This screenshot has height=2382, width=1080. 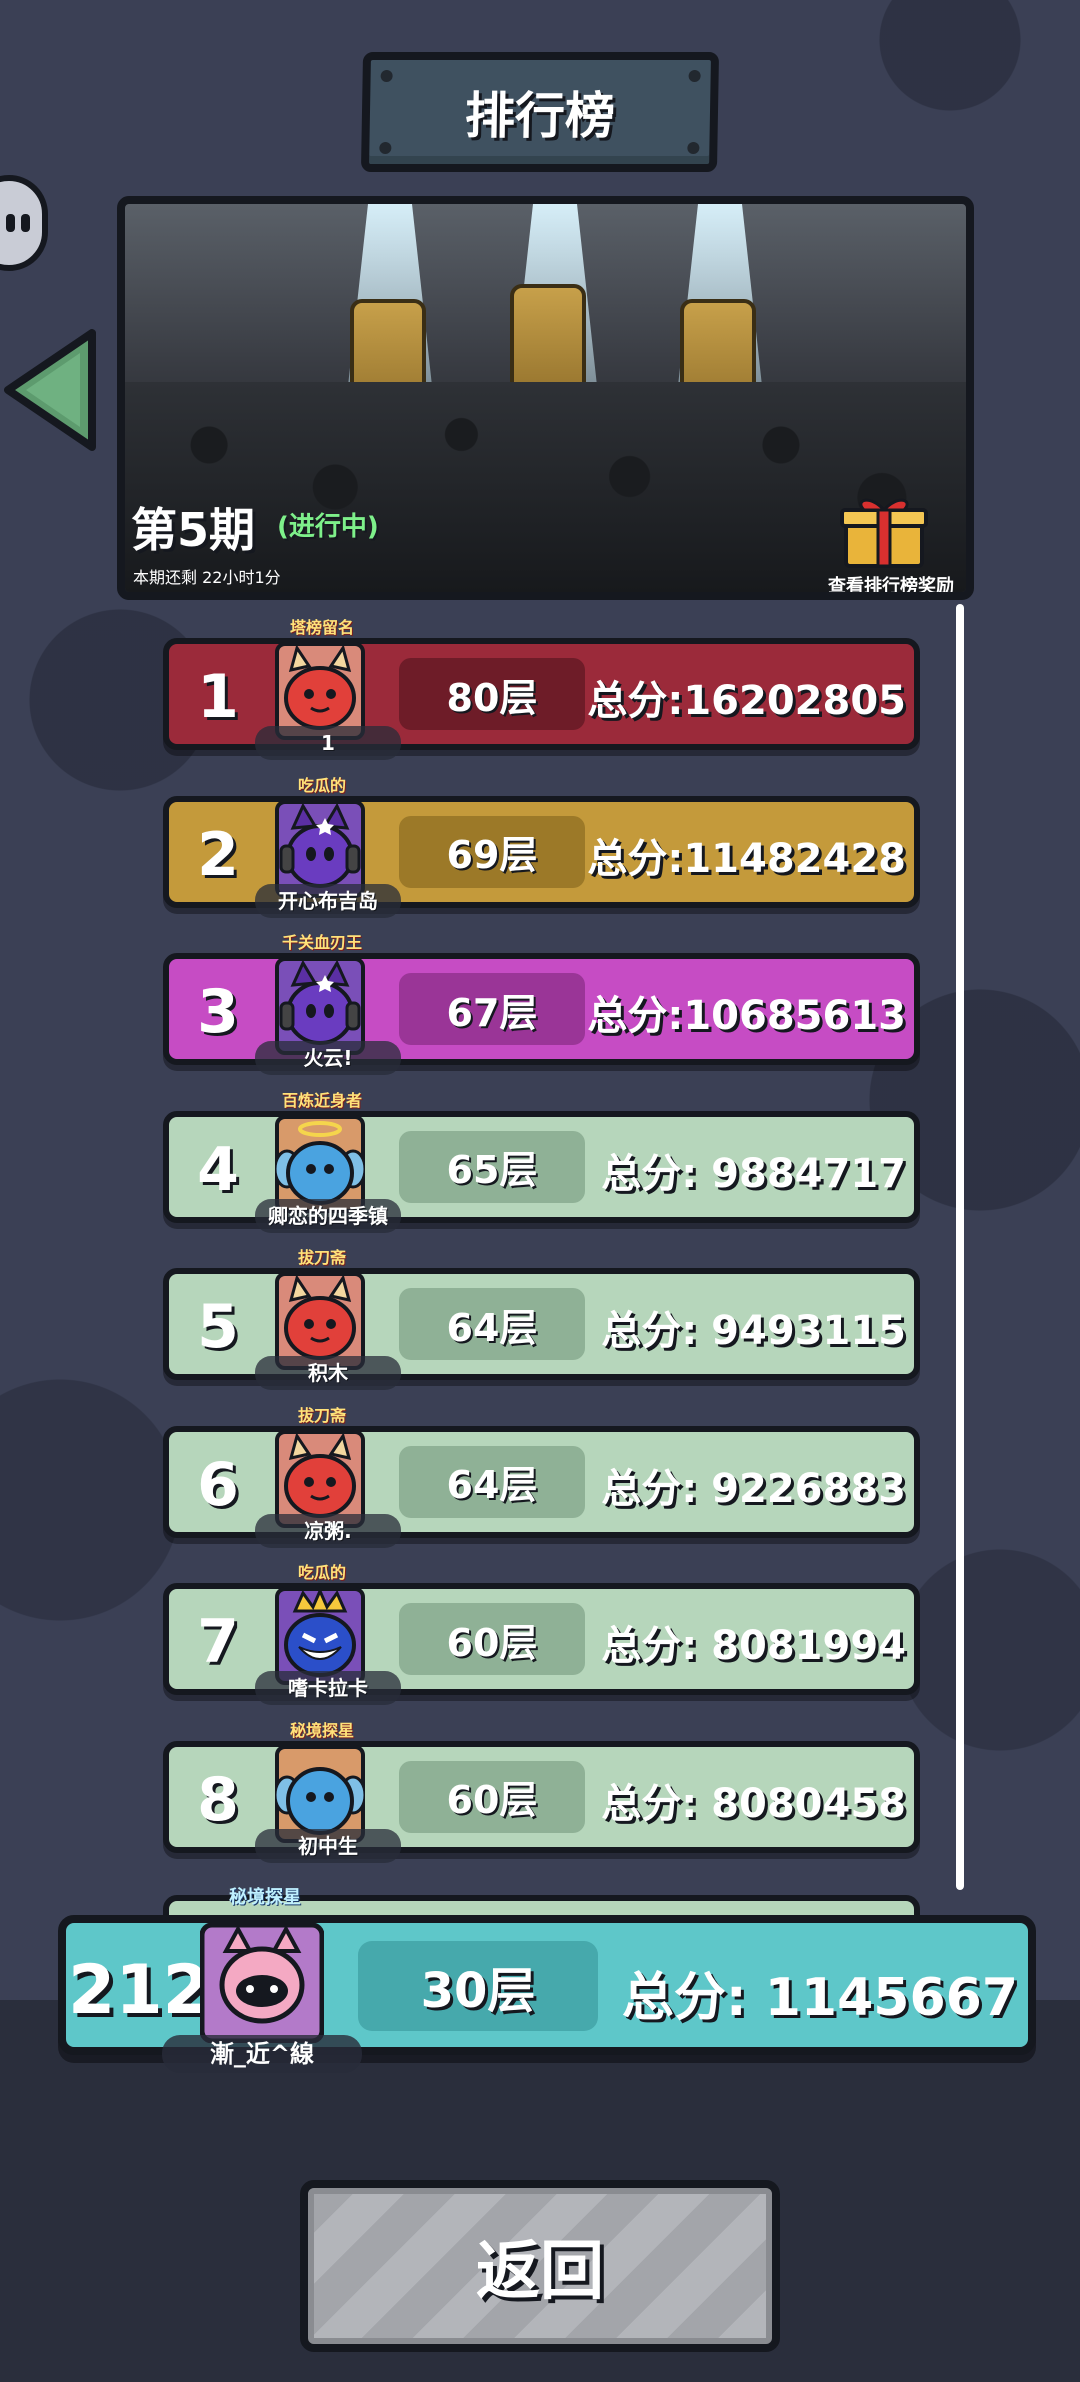 What do you see at coordinates (139, 1990) in the screenshot?
I see `my-rank-number: 212` at bounding box center [139, 1990].